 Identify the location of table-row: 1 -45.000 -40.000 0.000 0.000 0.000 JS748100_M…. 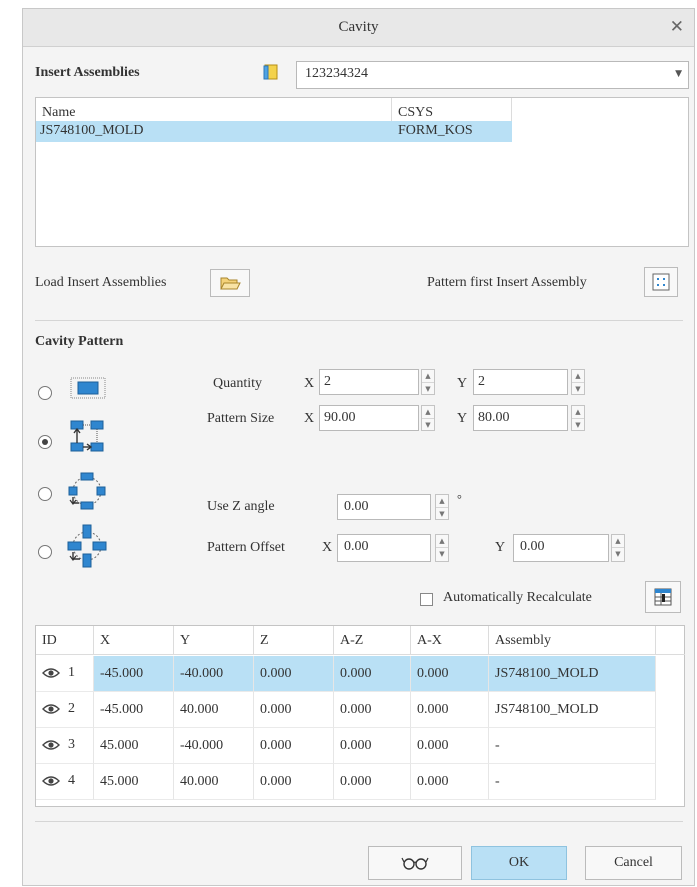
(346, 674).